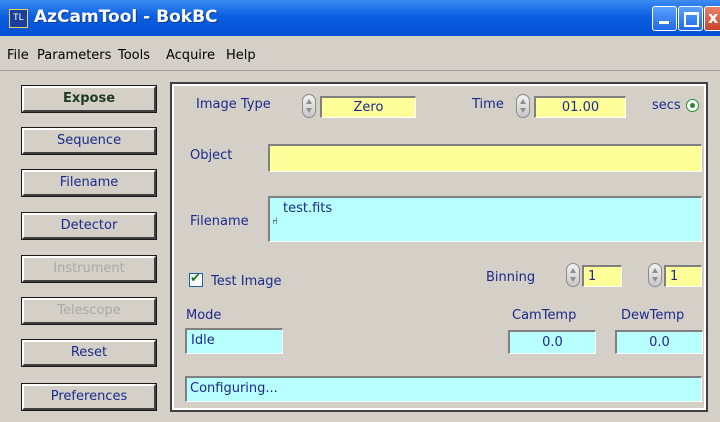 This screenshot has height=422, width=720. What do you see at coordinates (241, 55) in the screenshot?
I see `menu-help: Help` at bounding box center [241, 55].